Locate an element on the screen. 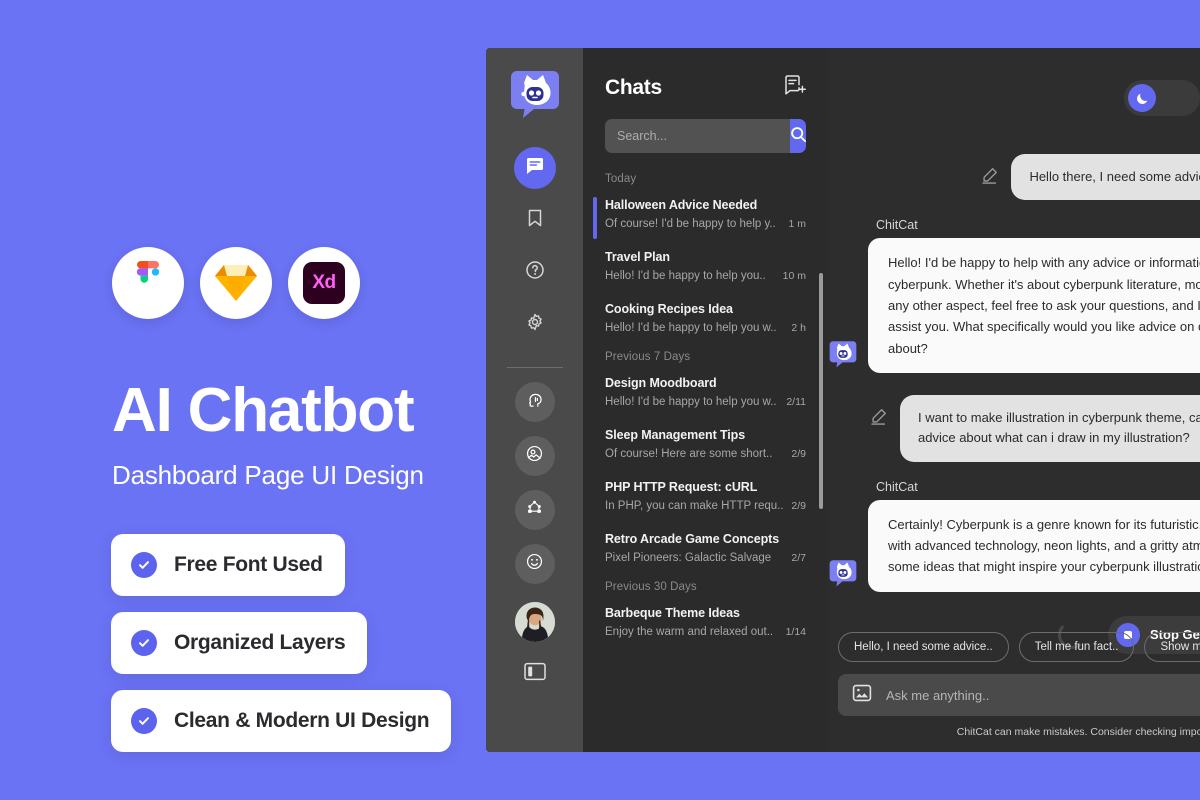 The image size is (1200, 800). chat-list-title: Chats is located at coordinates (633, 87).